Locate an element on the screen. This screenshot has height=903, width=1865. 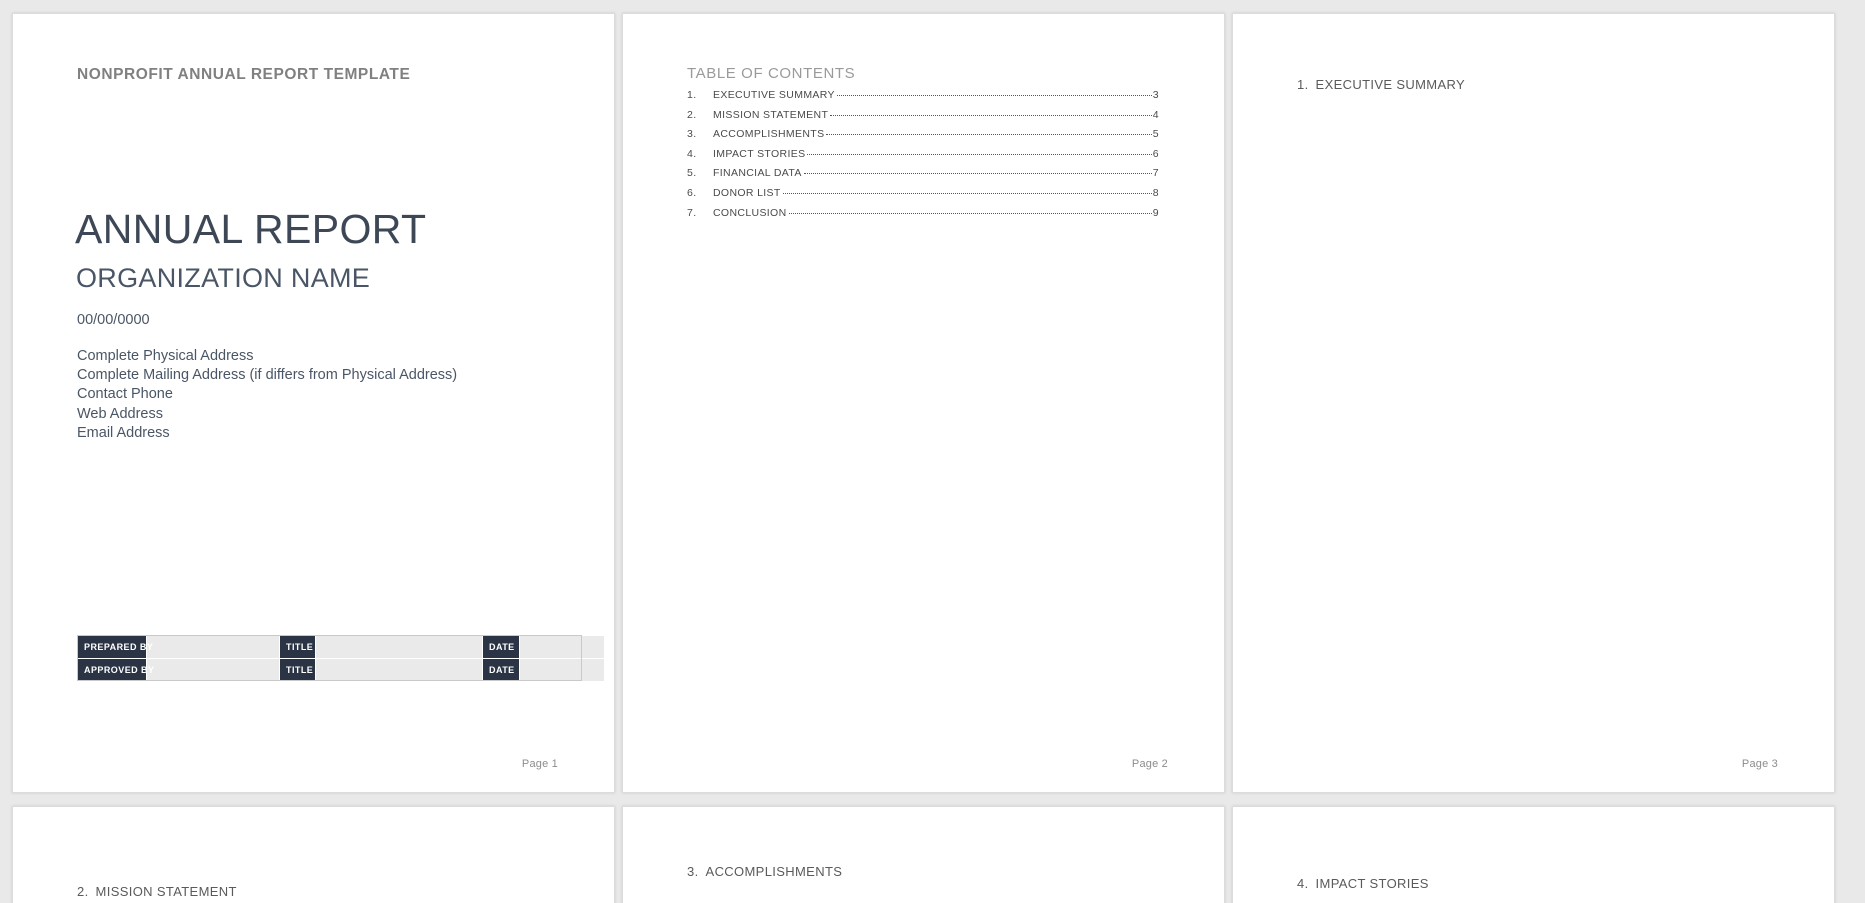
toc-label: MISSION STATEMENT is located at coordinates (771, 114).